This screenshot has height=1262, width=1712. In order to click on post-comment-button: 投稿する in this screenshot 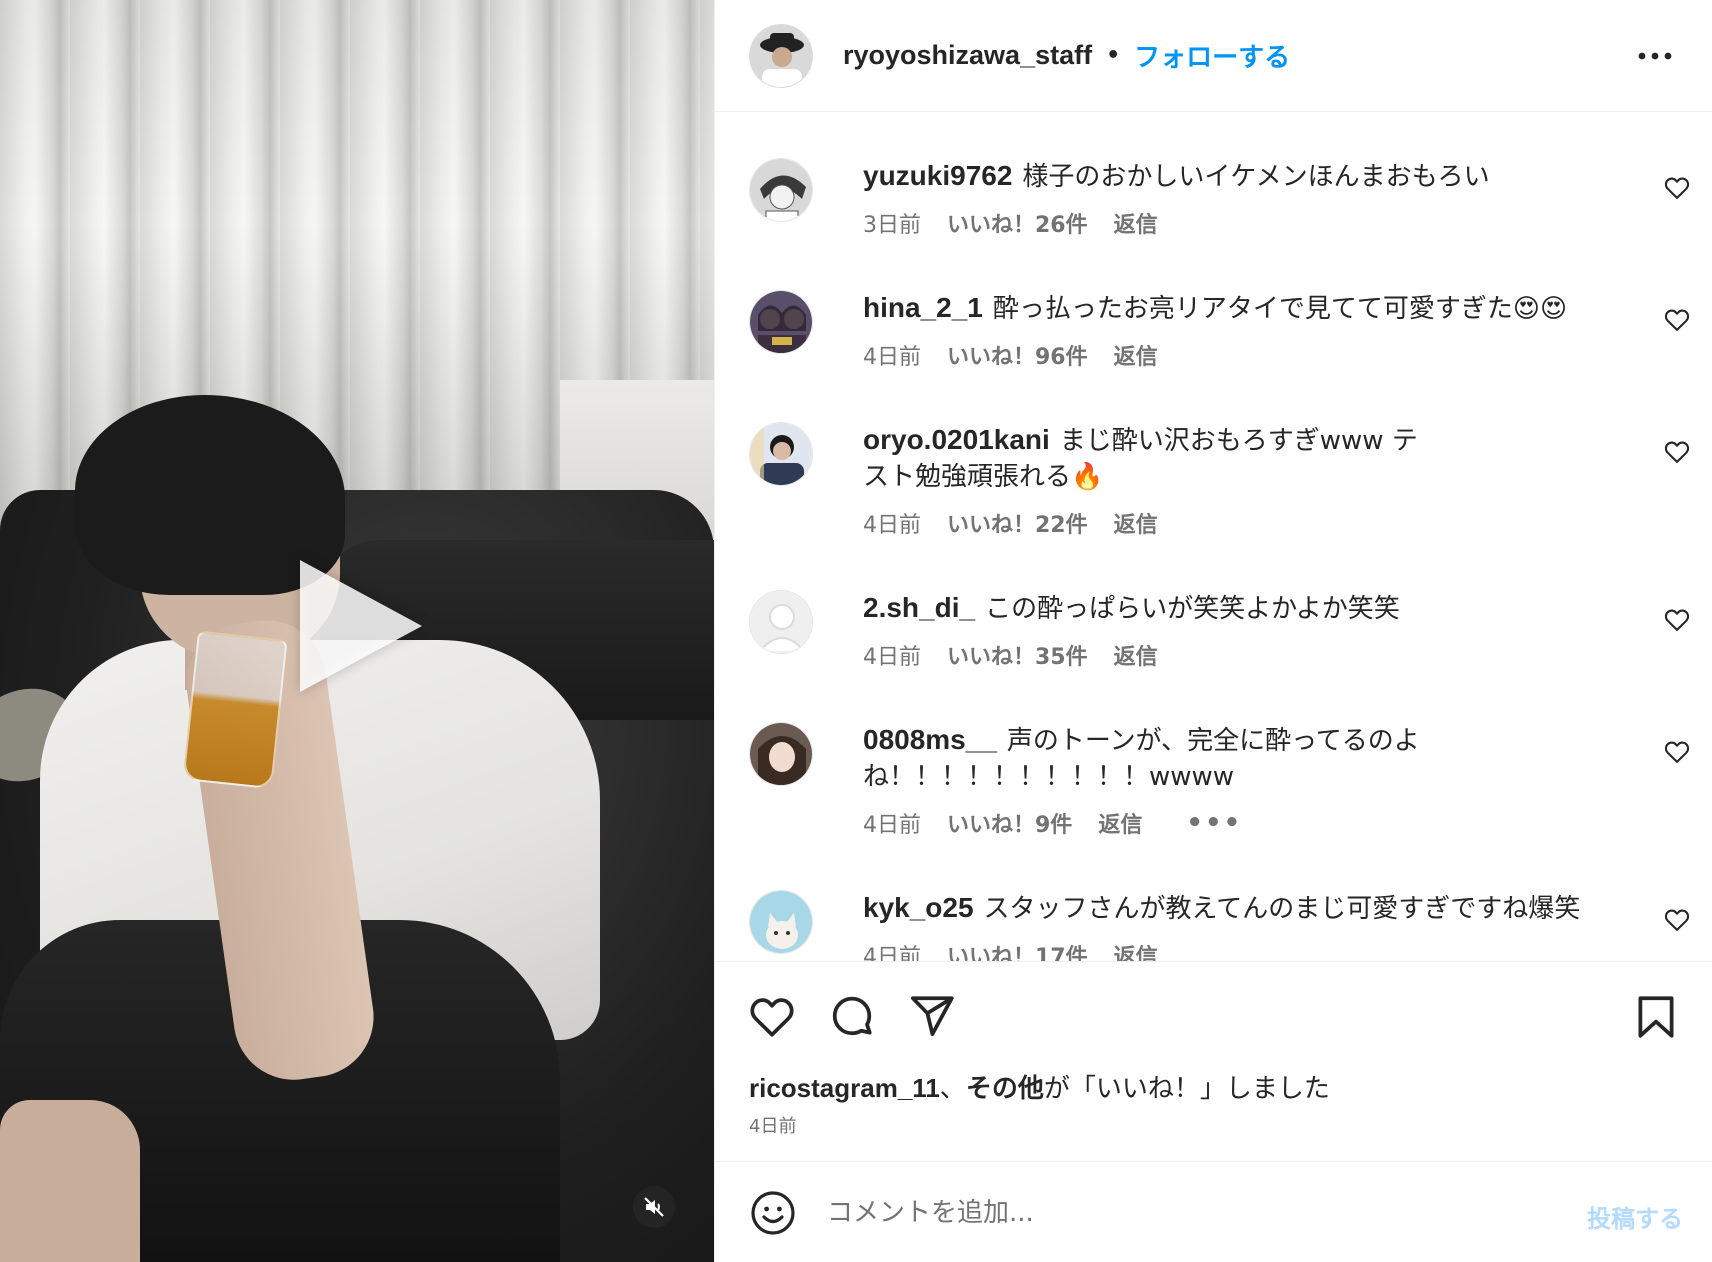, I will do `click(1635, 1216)`.